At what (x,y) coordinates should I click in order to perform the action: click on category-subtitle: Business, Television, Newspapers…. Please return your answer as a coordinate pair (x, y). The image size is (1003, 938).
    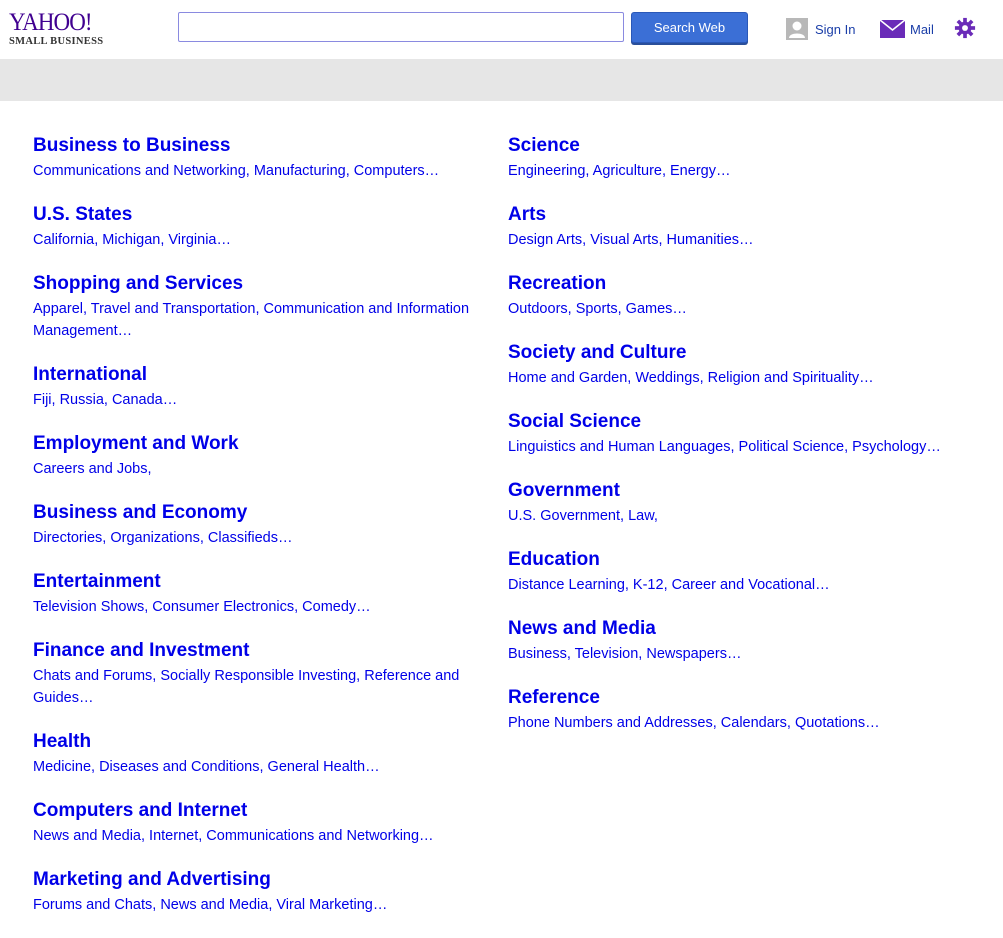
    Looking at the image, I should click on (624, 654).